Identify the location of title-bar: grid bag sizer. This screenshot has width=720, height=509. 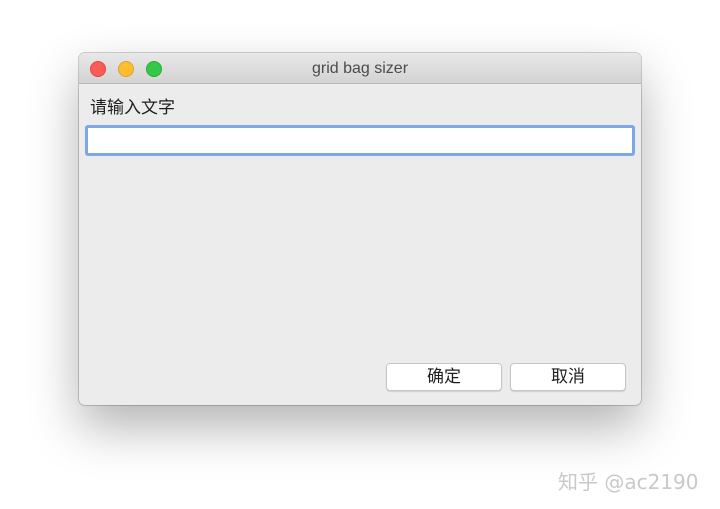
(360, 68).